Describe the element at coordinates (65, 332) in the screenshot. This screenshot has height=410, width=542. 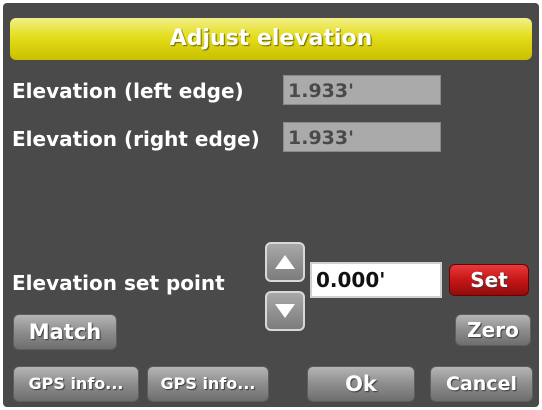
I see `match-button: Match` at that location.